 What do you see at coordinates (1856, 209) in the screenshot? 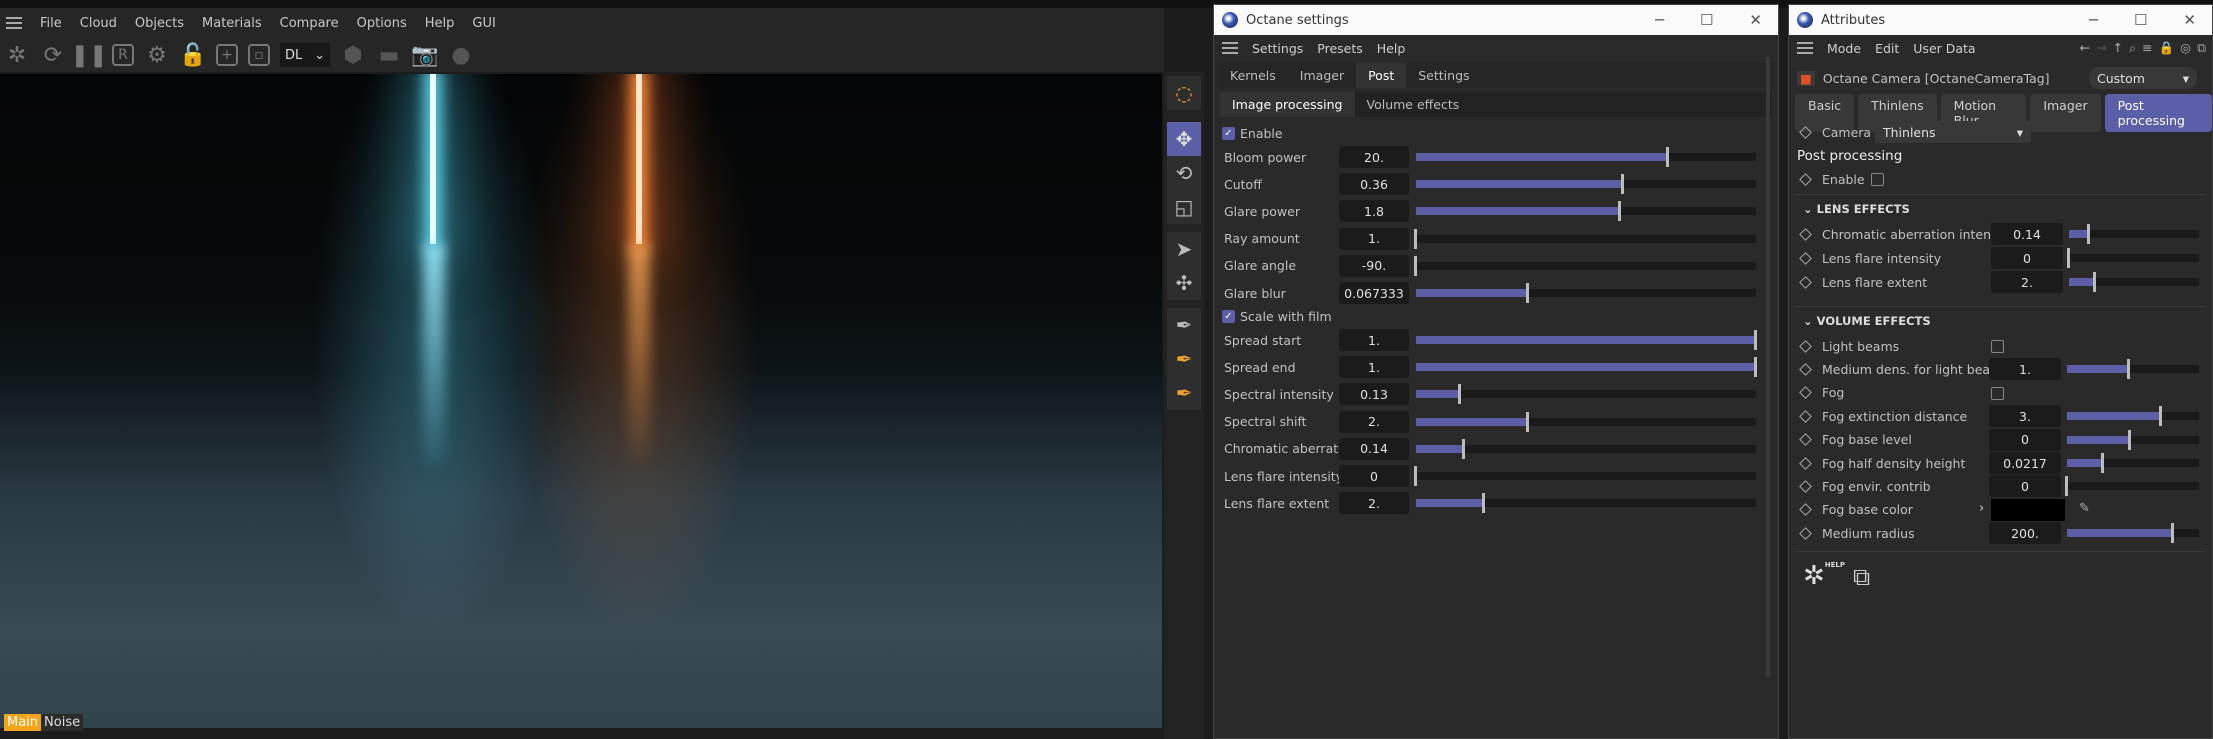
I see `lens-effects-header: ⌄ LENS EFFECTS` at bounding box center [1856, 209].